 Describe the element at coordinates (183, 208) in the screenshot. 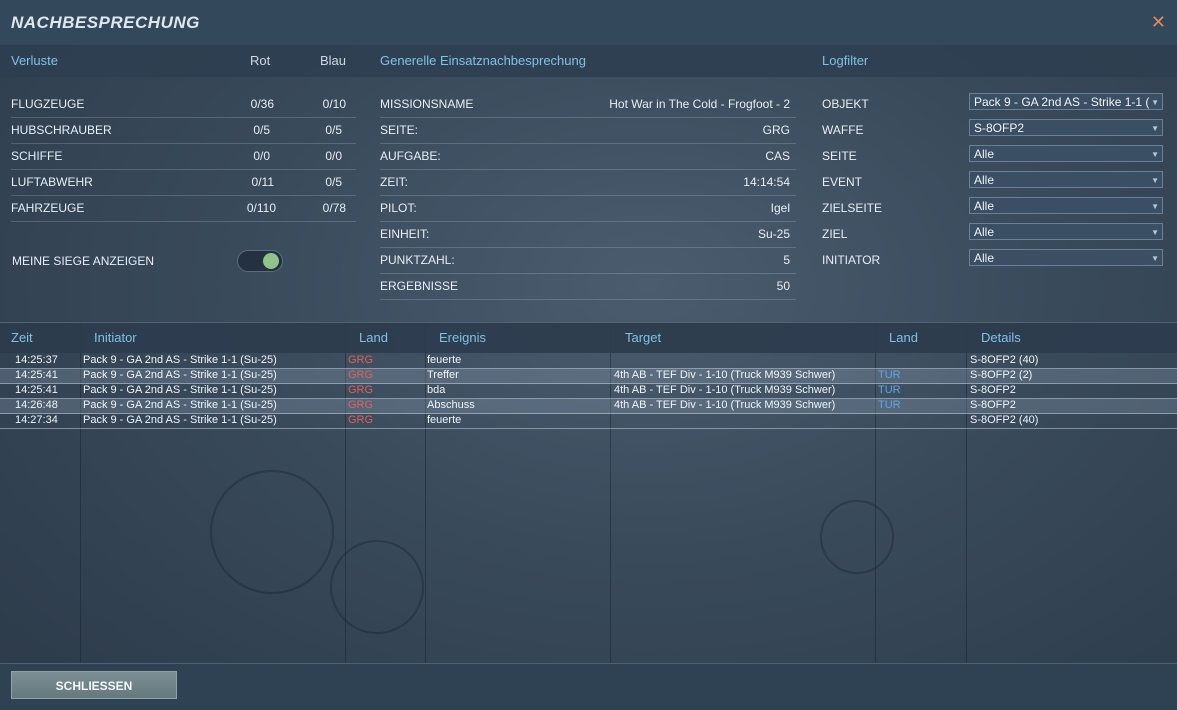

I see `table-row: FAHRZEUGE 0/110 0/78` at that location.